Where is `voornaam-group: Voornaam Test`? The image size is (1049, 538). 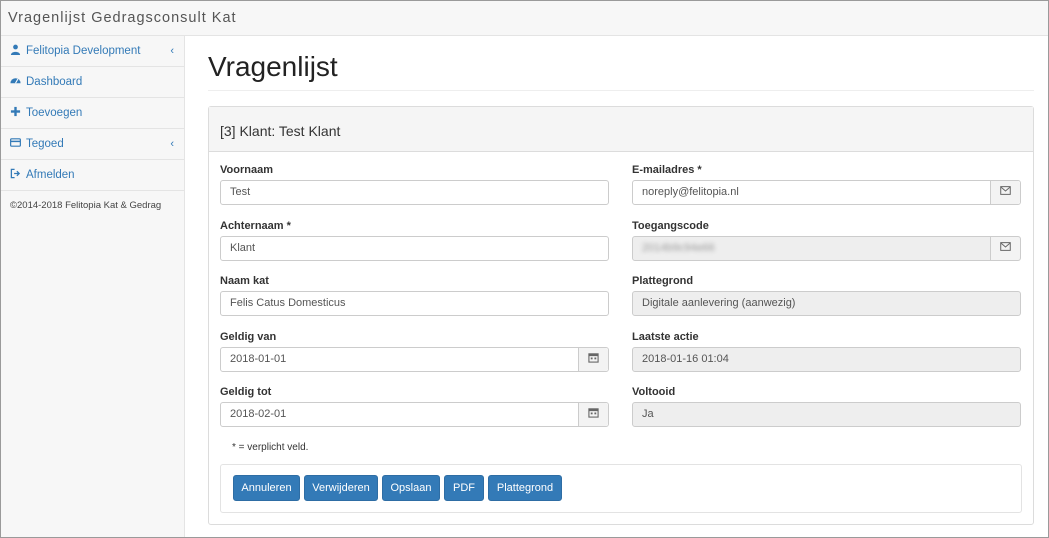 voornaam-group: Voornaam Test is located at coordinates (414, 184).